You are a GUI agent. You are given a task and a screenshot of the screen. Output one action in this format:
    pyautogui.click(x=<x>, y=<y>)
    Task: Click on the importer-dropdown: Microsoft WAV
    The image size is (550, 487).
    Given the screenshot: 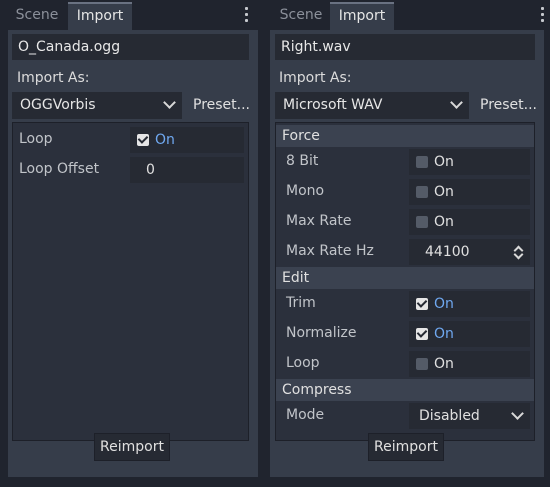 What is the action you would take?
    pyautogui.click(x=372, y=105)
    